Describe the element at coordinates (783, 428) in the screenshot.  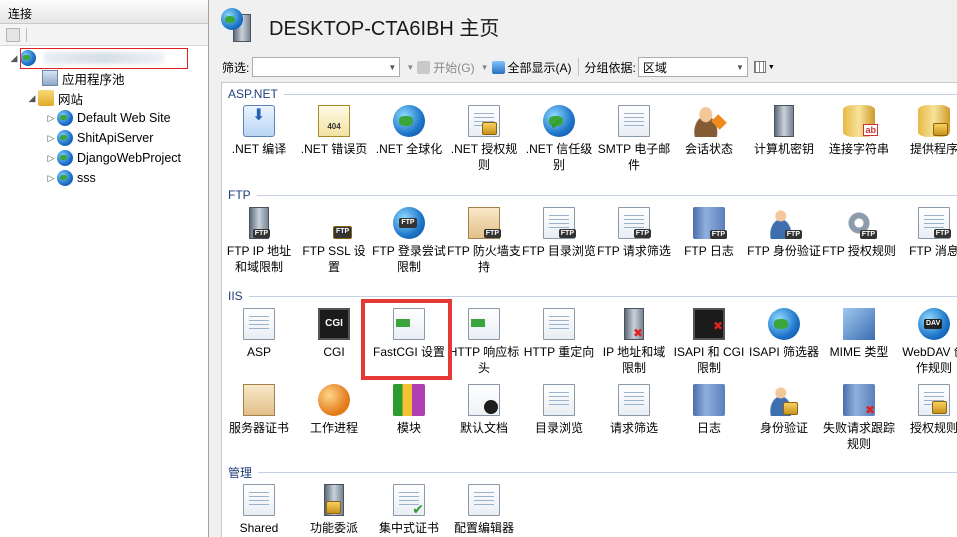
I see `feature-label: 身份验证` at that location.